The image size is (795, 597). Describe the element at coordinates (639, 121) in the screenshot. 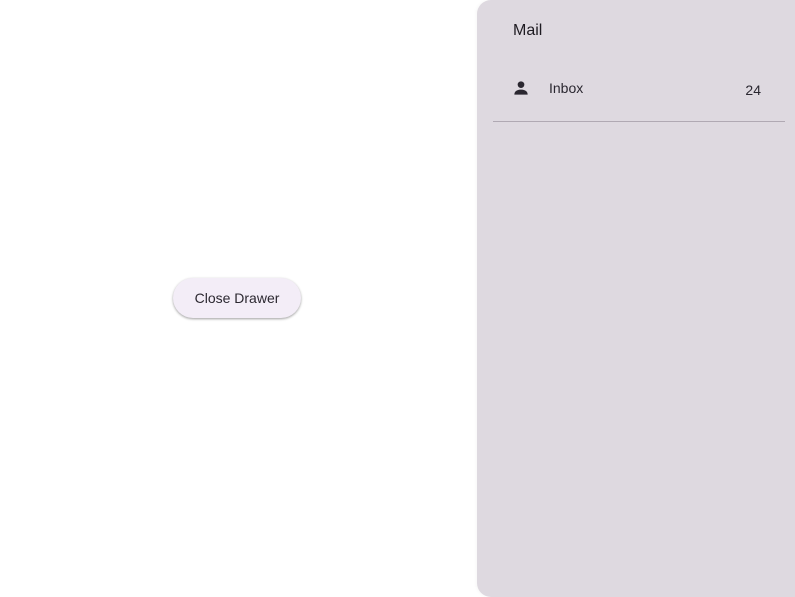

I see `divider` at that location.